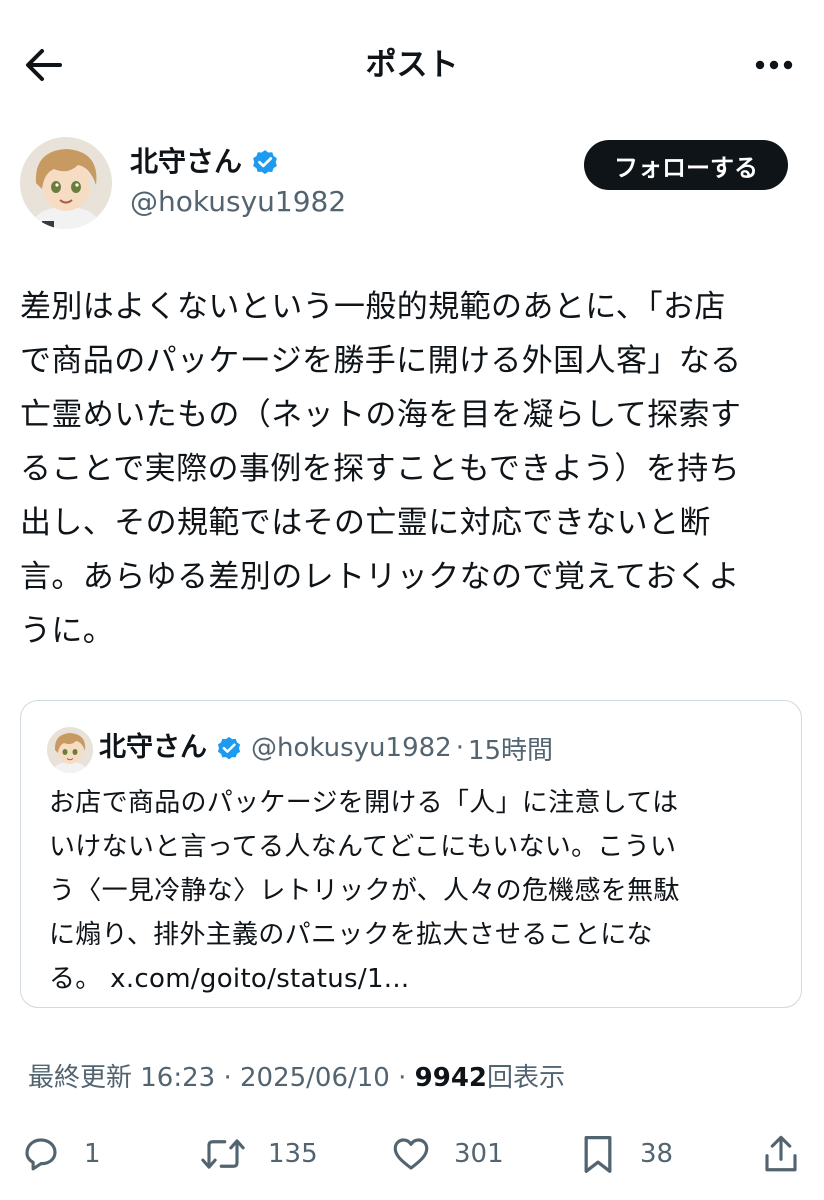  Describe the element at coordinates (510, 750) in the screenshot. I see `quote-timestamp: 15時間` at that location.